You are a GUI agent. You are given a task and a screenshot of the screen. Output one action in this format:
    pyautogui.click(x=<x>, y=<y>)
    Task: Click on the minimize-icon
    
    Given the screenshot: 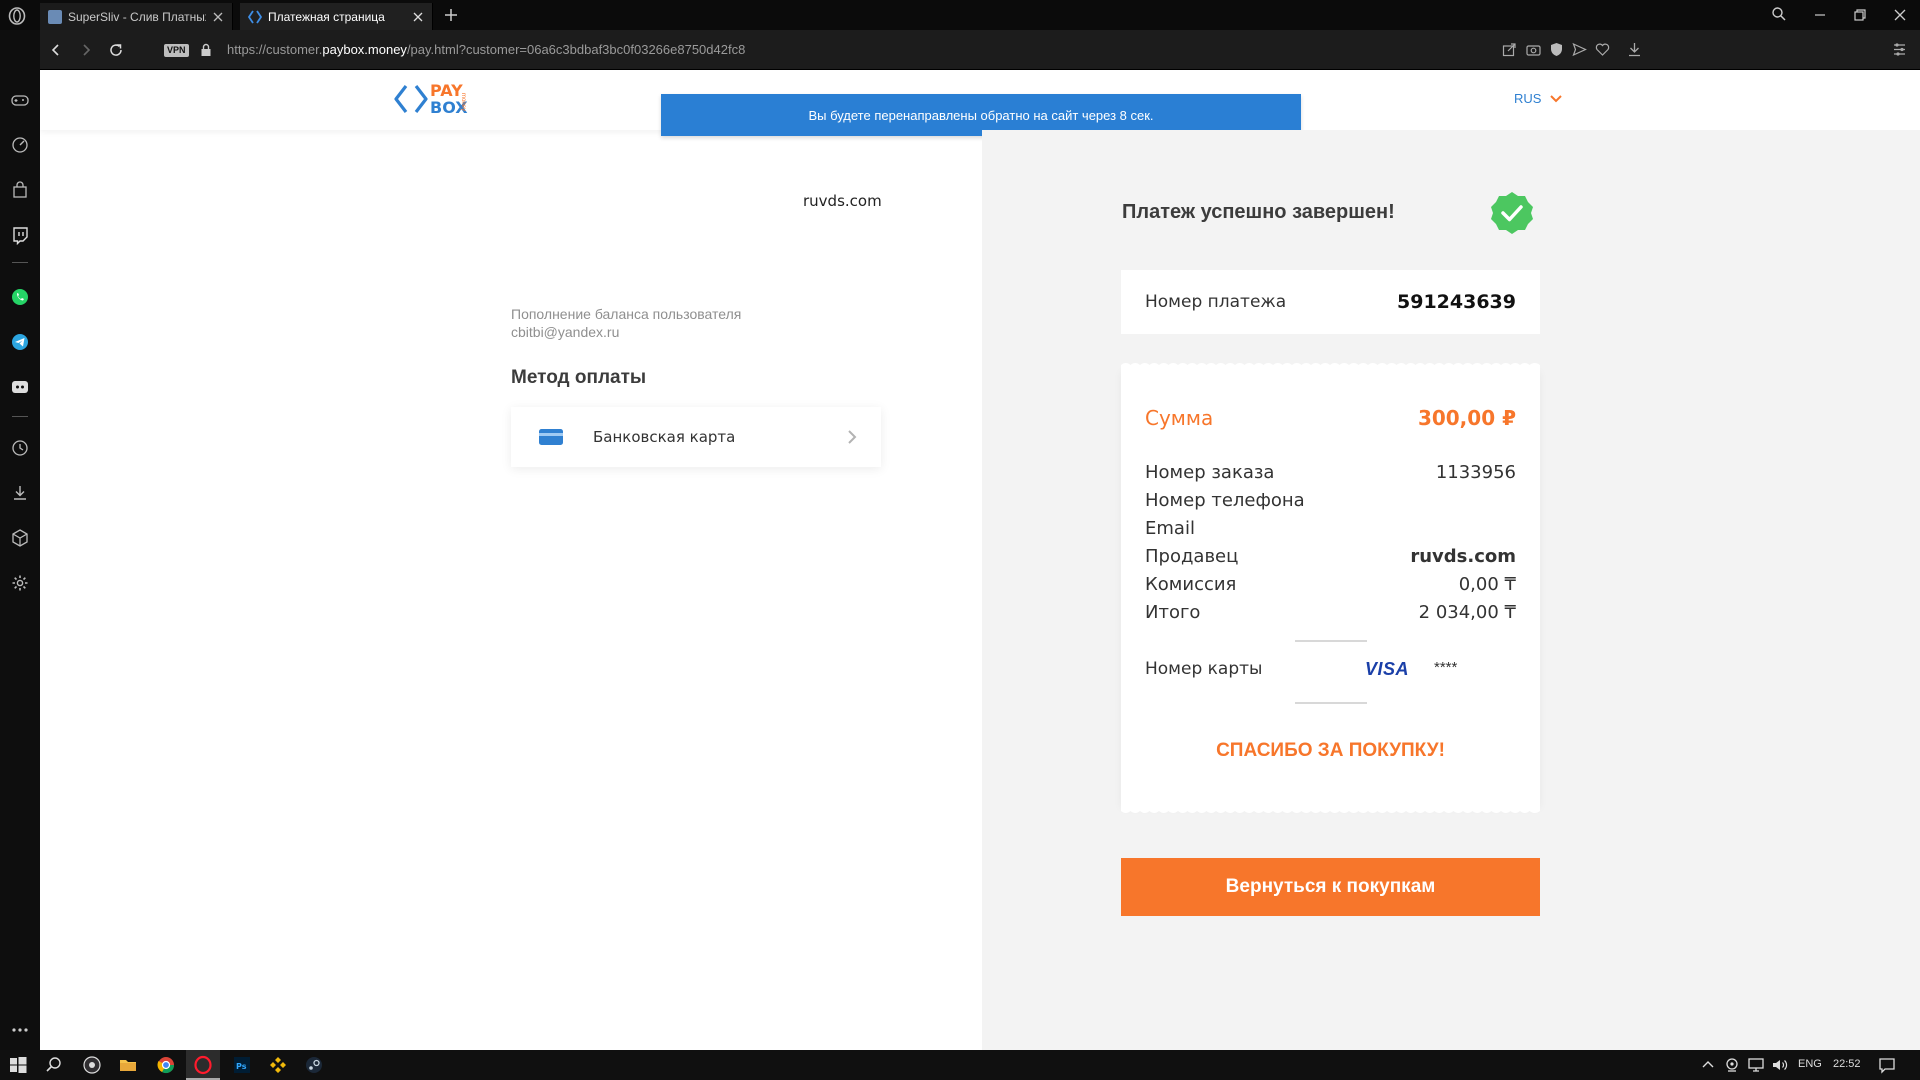 What is the action you would take?
    pyautogui.click(x=1820, y=15)
    